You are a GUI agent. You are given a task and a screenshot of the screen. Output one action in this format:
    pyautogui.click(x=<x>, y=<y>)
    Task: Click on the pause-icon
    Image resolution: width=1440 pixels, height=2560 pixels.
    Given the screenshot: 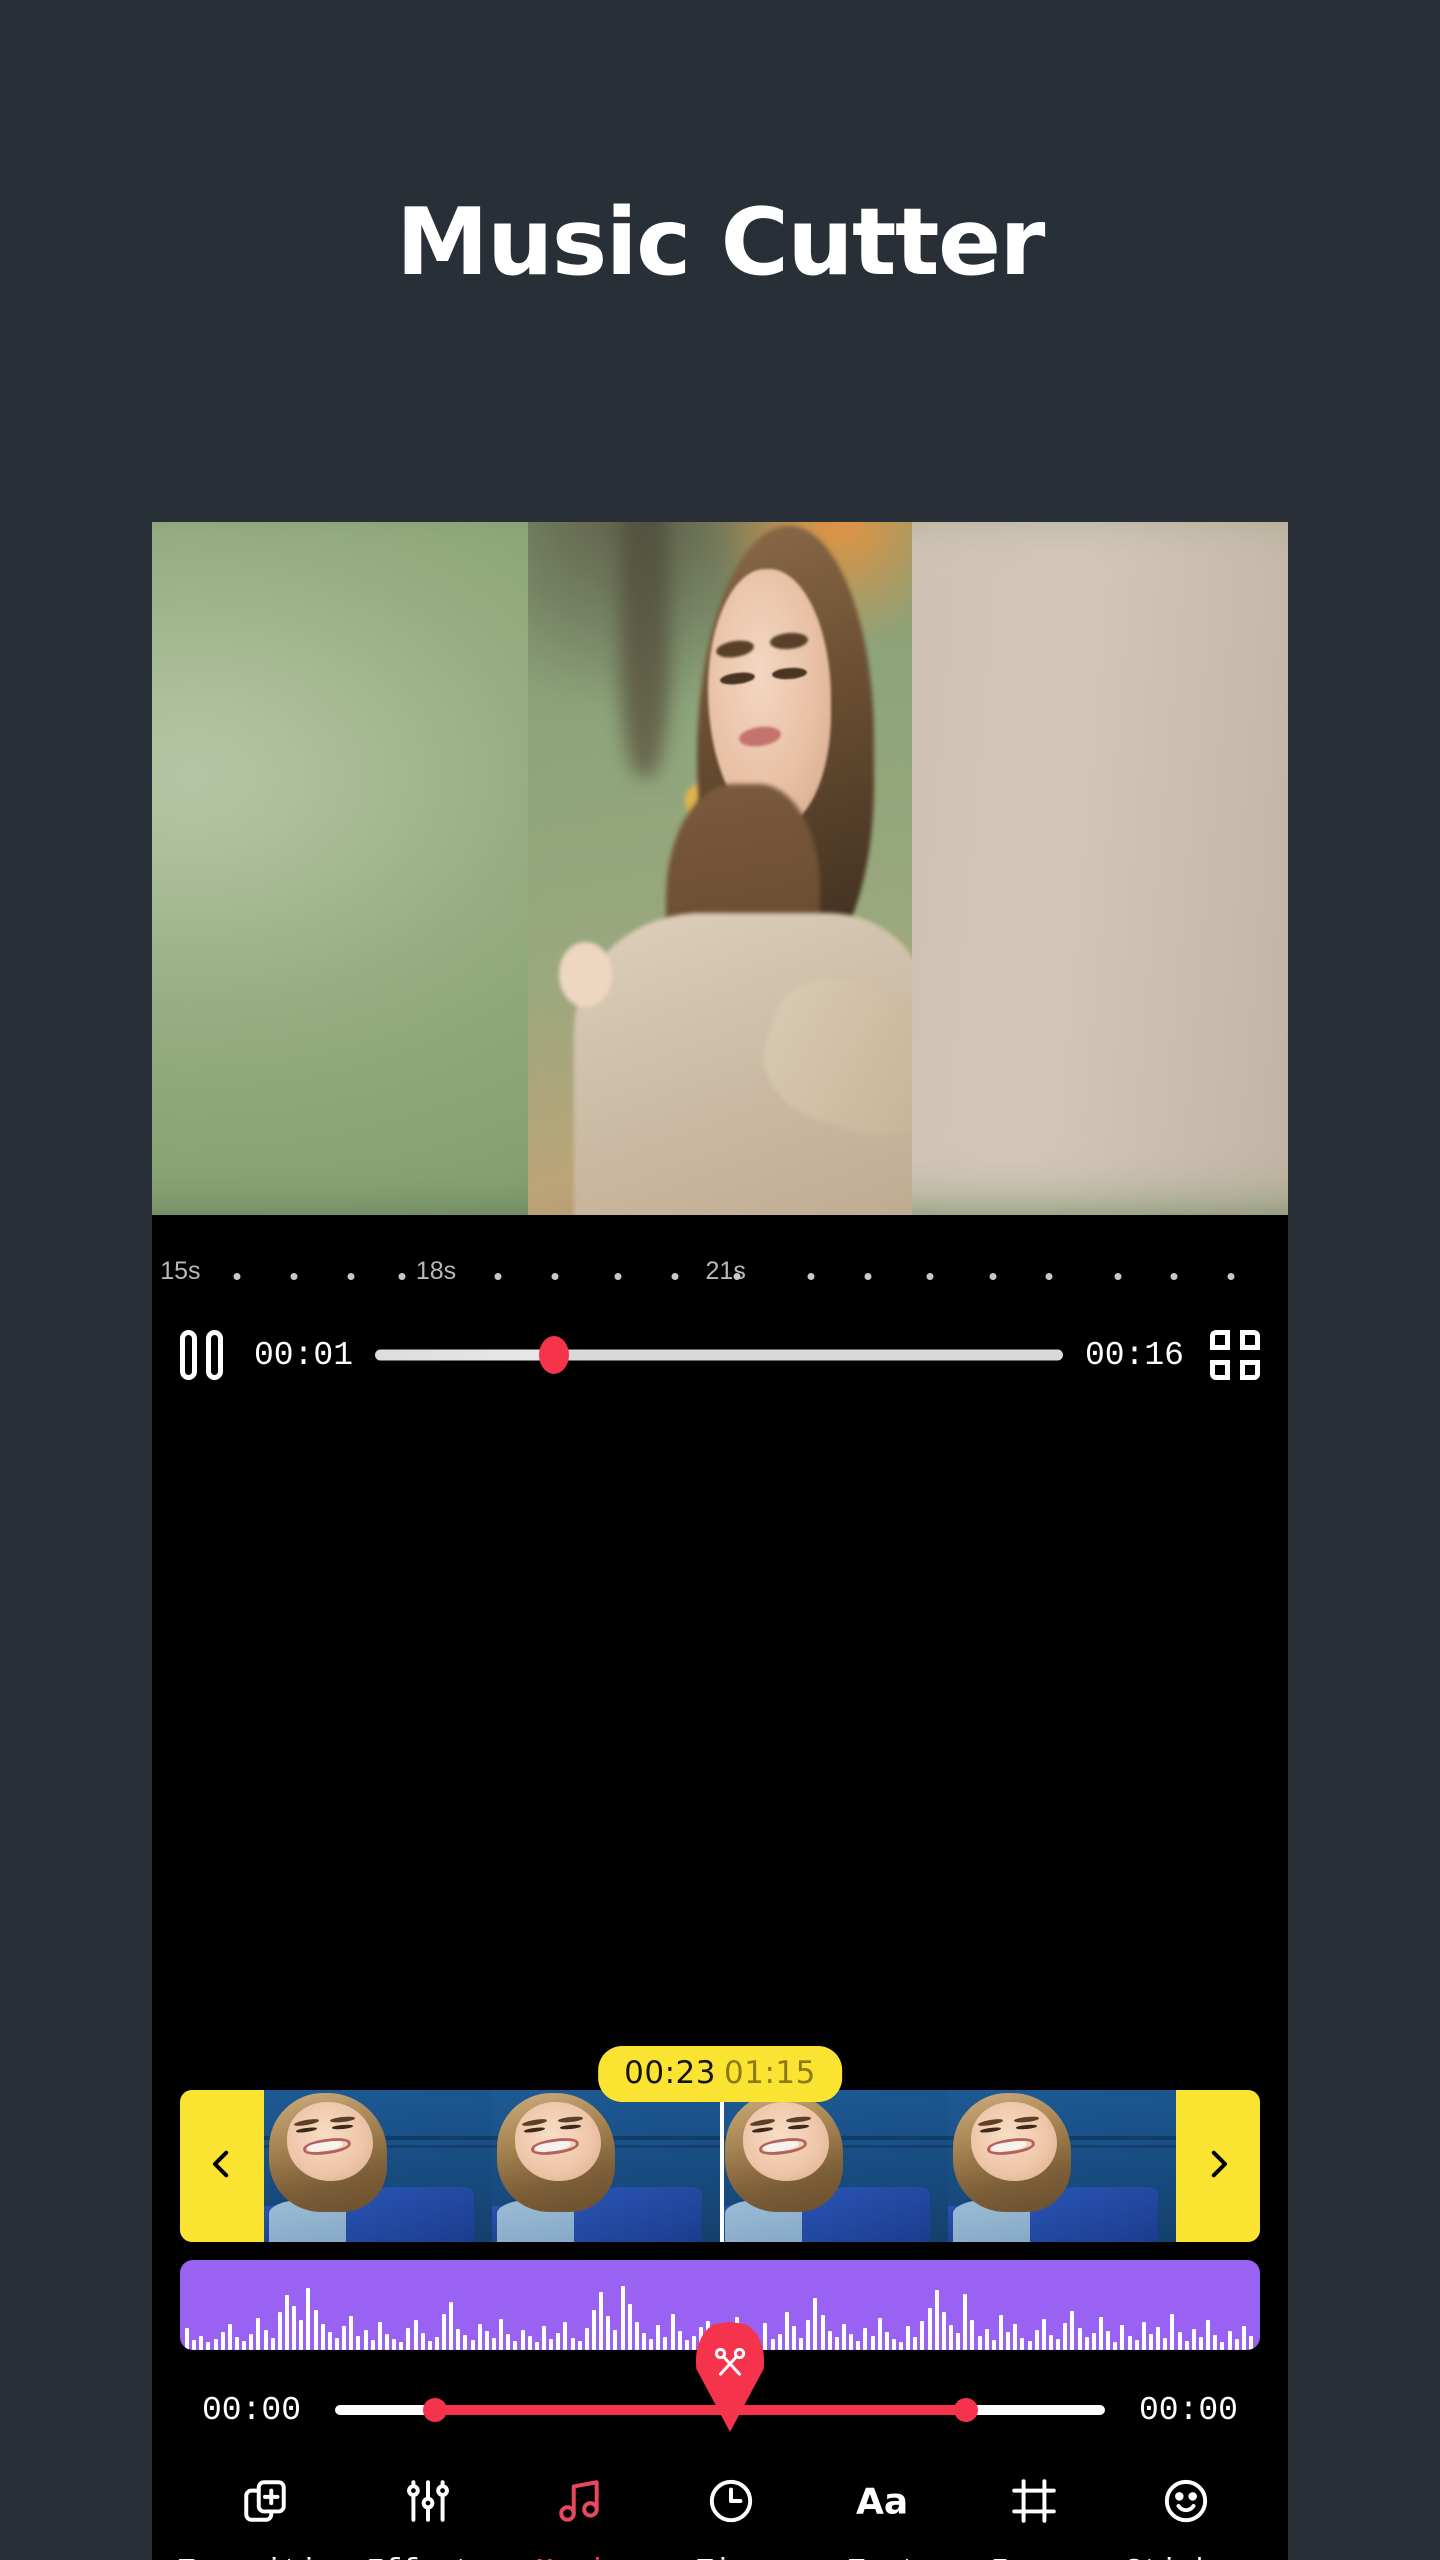 What is the action you would take?
    pyautogui.click(x=203, y=1355)
    